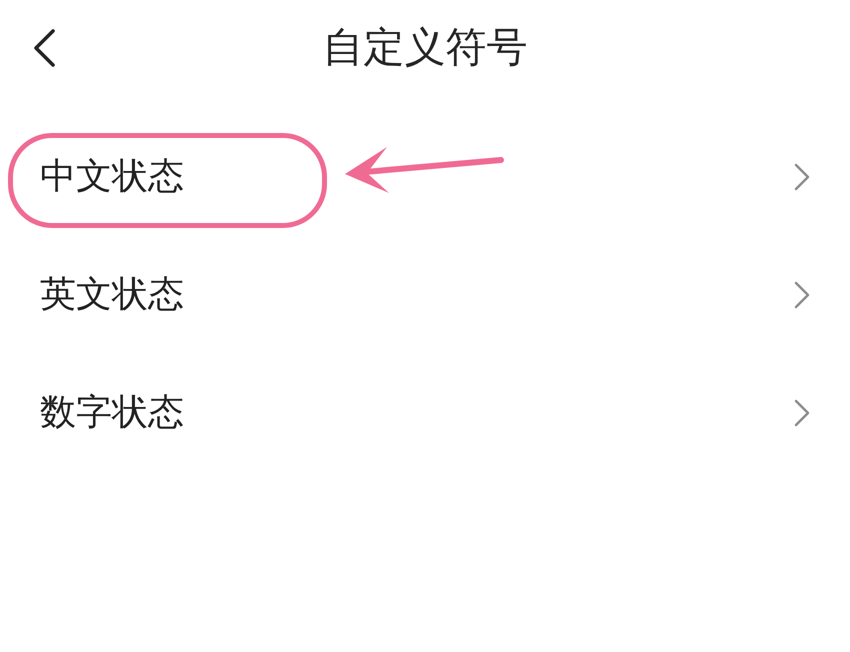 This screenshot has height=652, width=850. What do you see at coordinates (44, 48) in the screenshot?
I see `back-icon` at bounding box center [44, 48].